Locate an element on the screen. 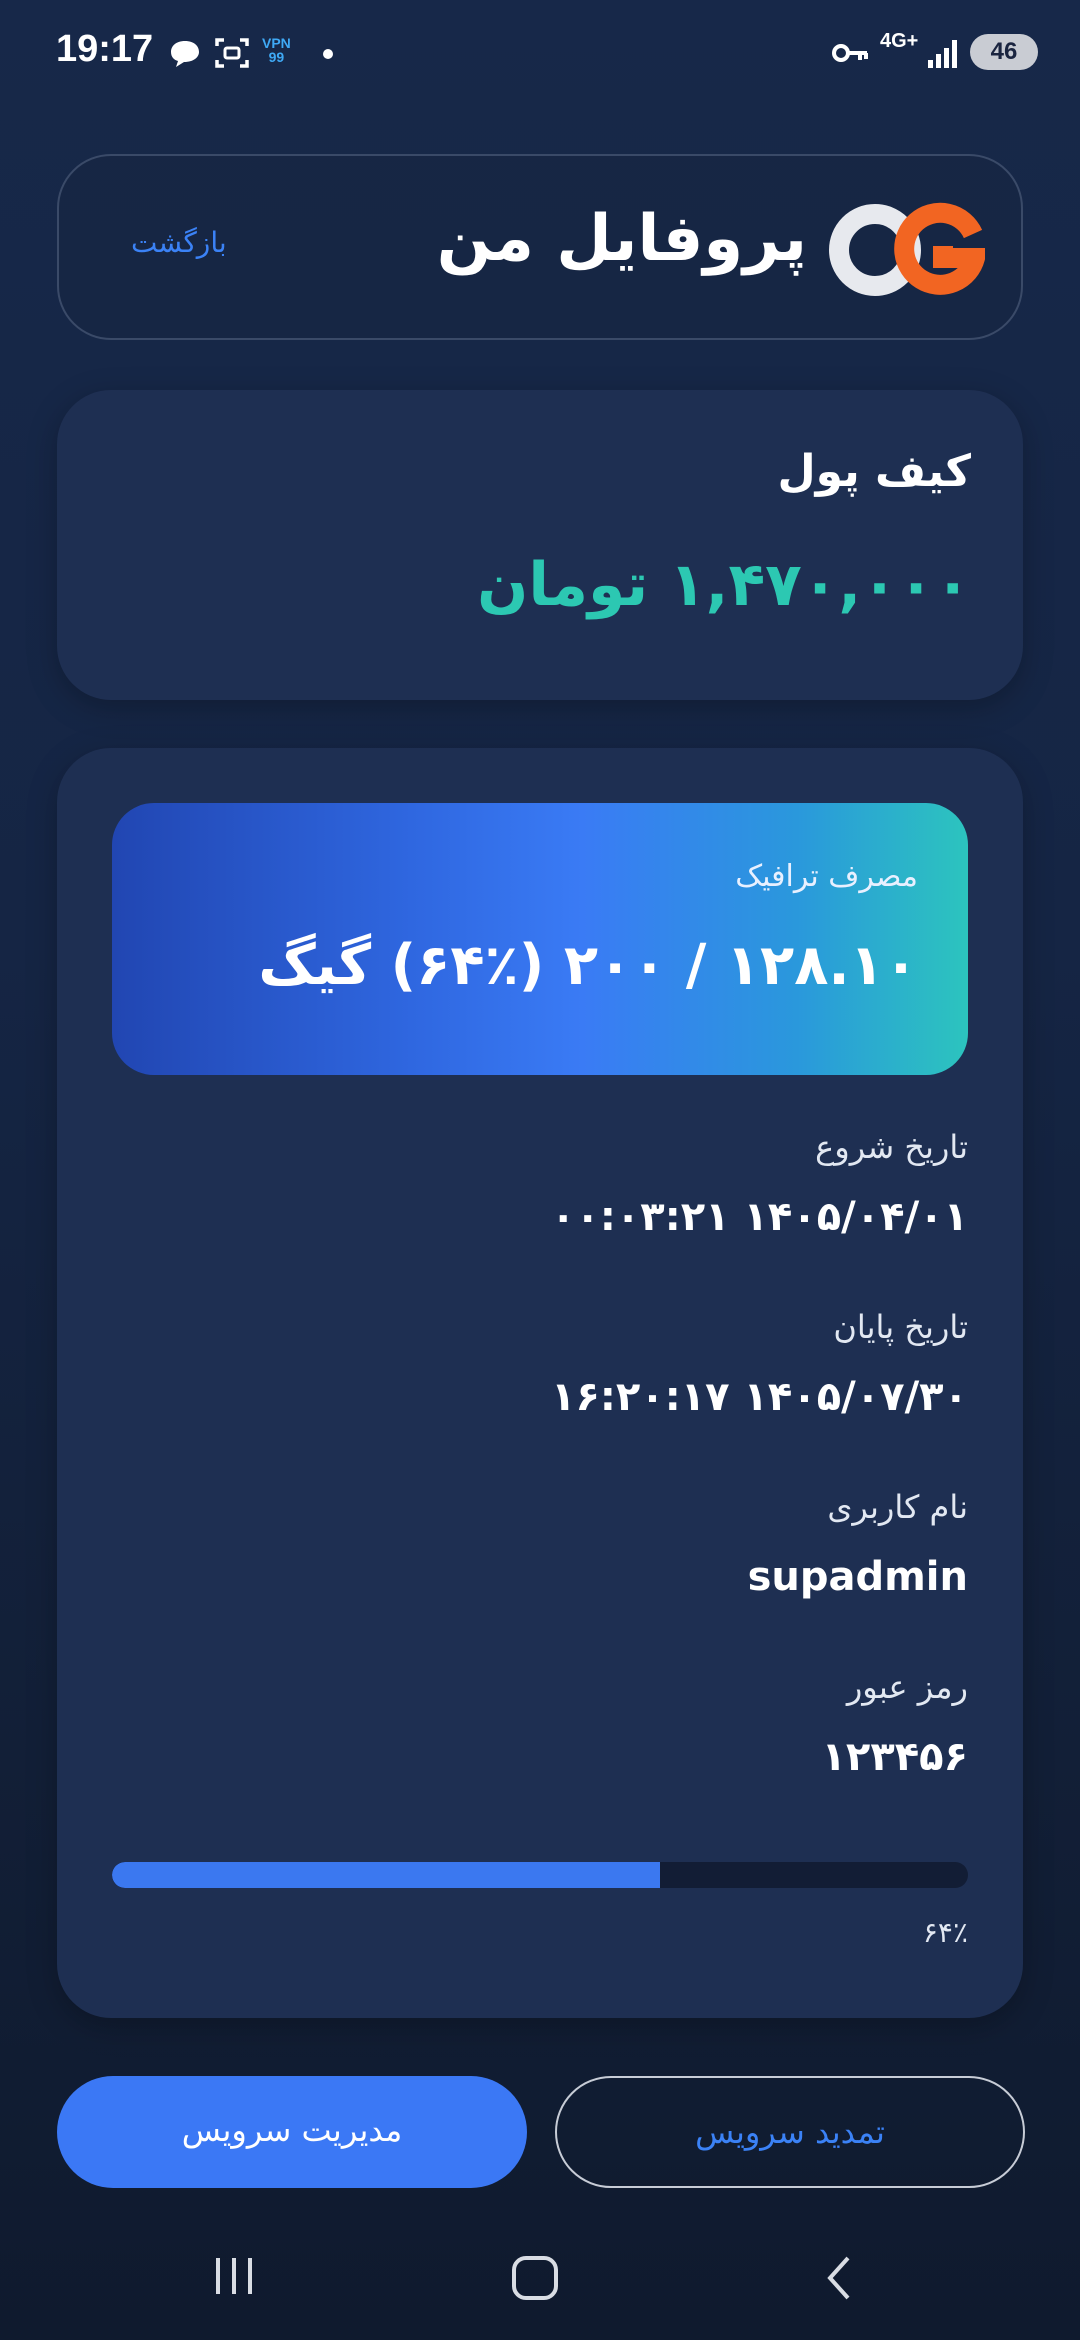 Image resolution: width=1080 pixels, height=2340 pixels. username-value: supadmin is located at coordinates (857, 1577).